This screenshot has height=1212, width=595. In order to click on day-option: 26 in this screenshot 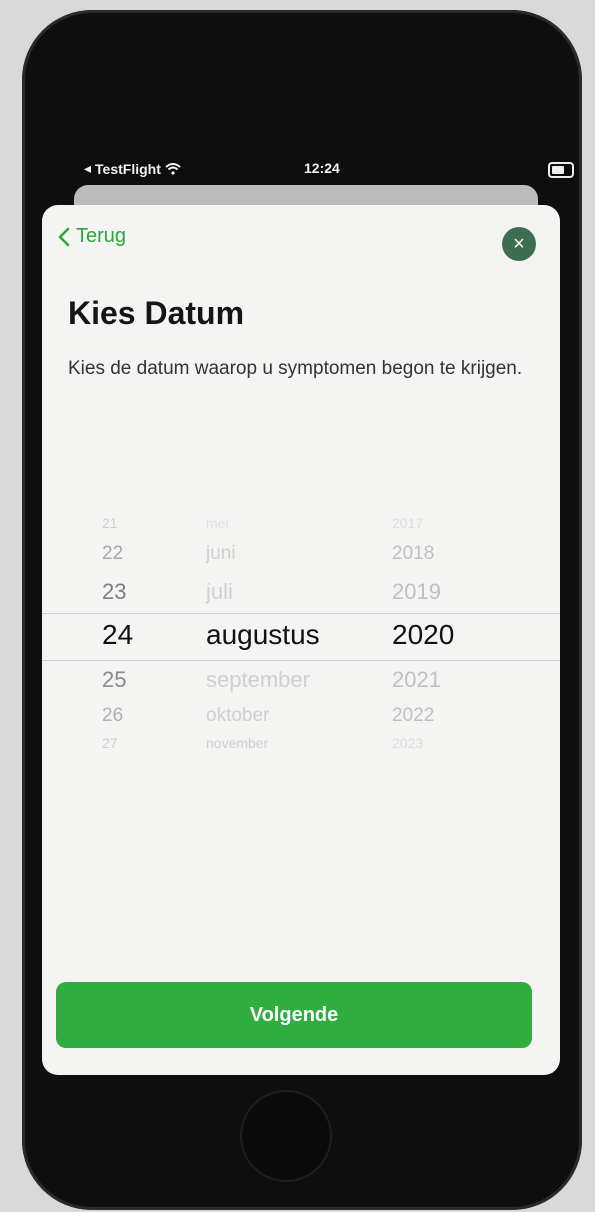, I will do `click(112, 716)`.